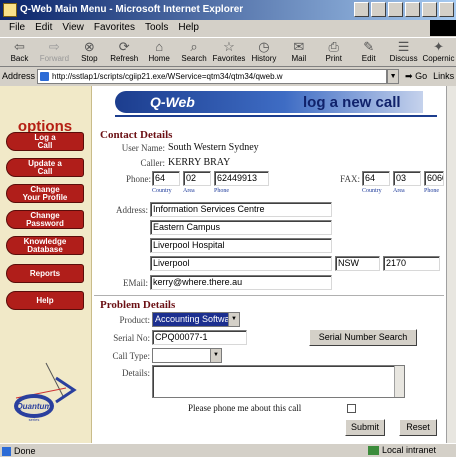  What do you see at coordinates (241, 227) in the screenshot?
I see `address-line2-input: Eastern Campus` at bounding box center [241, 227].